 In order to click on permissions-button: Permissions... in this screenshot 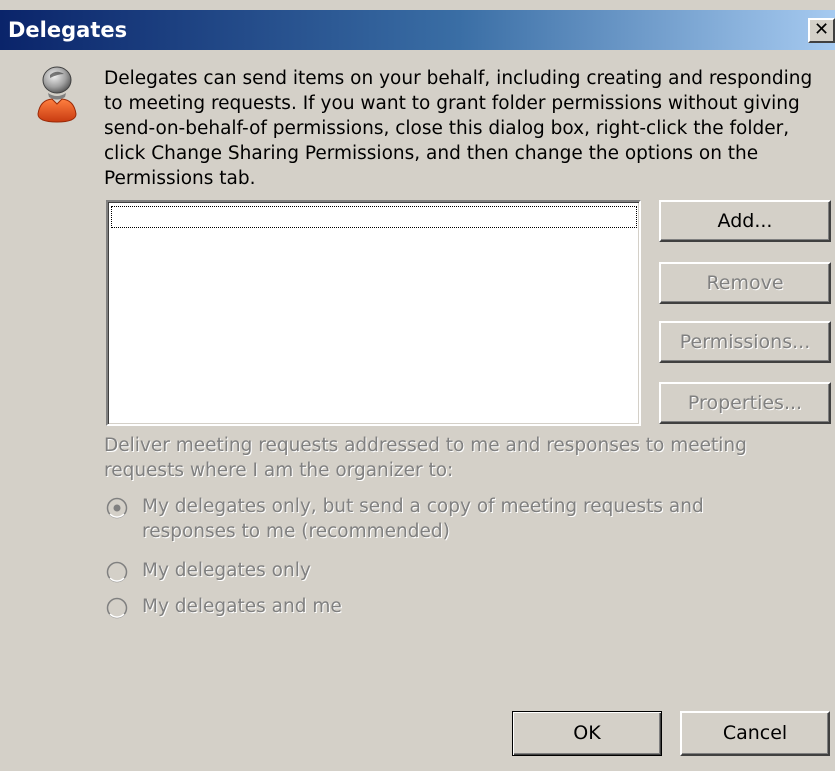, I will do `click(745, 342)`.